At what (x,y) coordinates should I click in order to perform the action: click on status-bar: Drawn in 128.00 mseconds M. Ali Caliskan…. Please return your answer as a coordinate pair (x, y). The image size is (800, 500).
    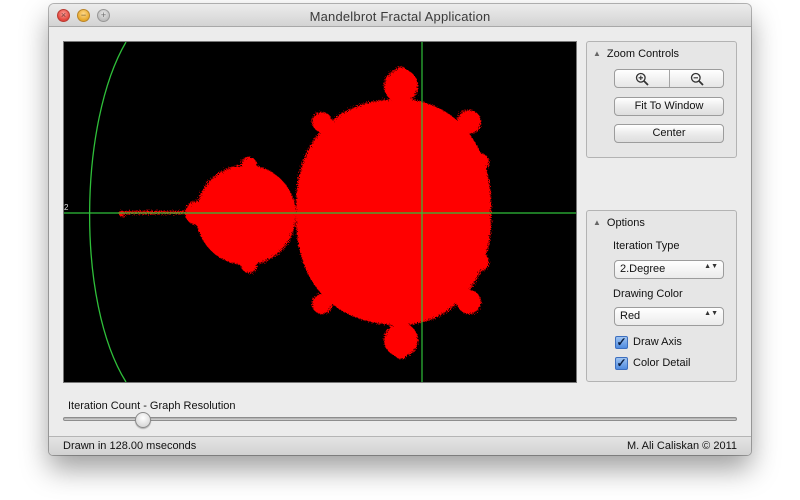
    Looking at the image, I should click on (400, 445).